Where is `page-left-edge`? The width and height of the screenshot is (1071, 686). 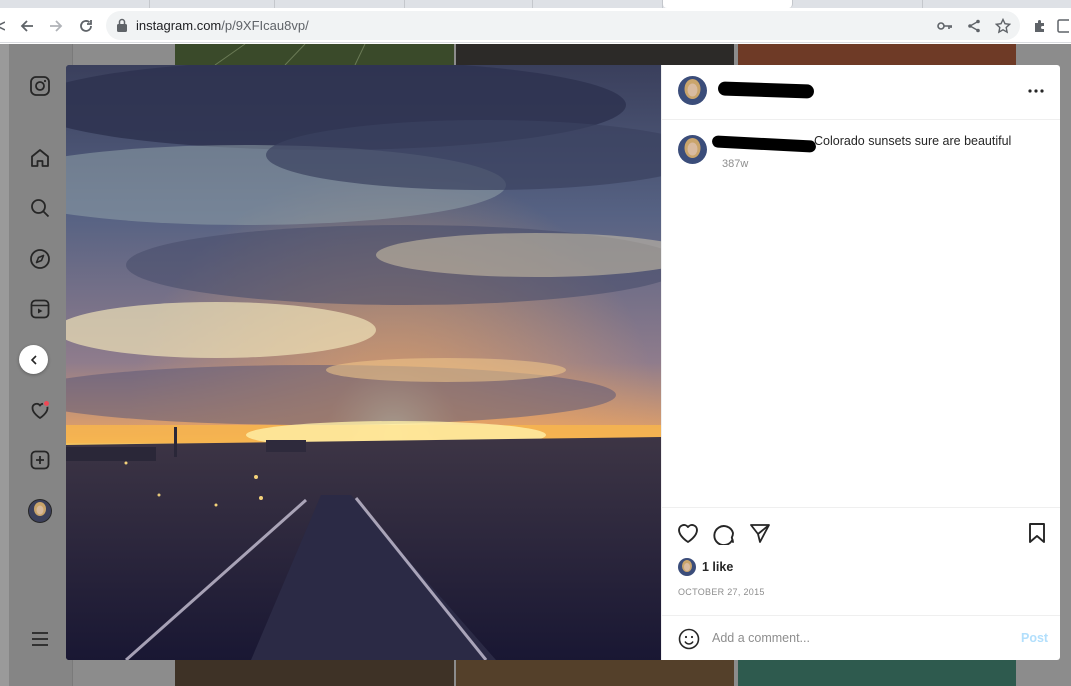 page-left-edge is located at coordinates (4, 365).